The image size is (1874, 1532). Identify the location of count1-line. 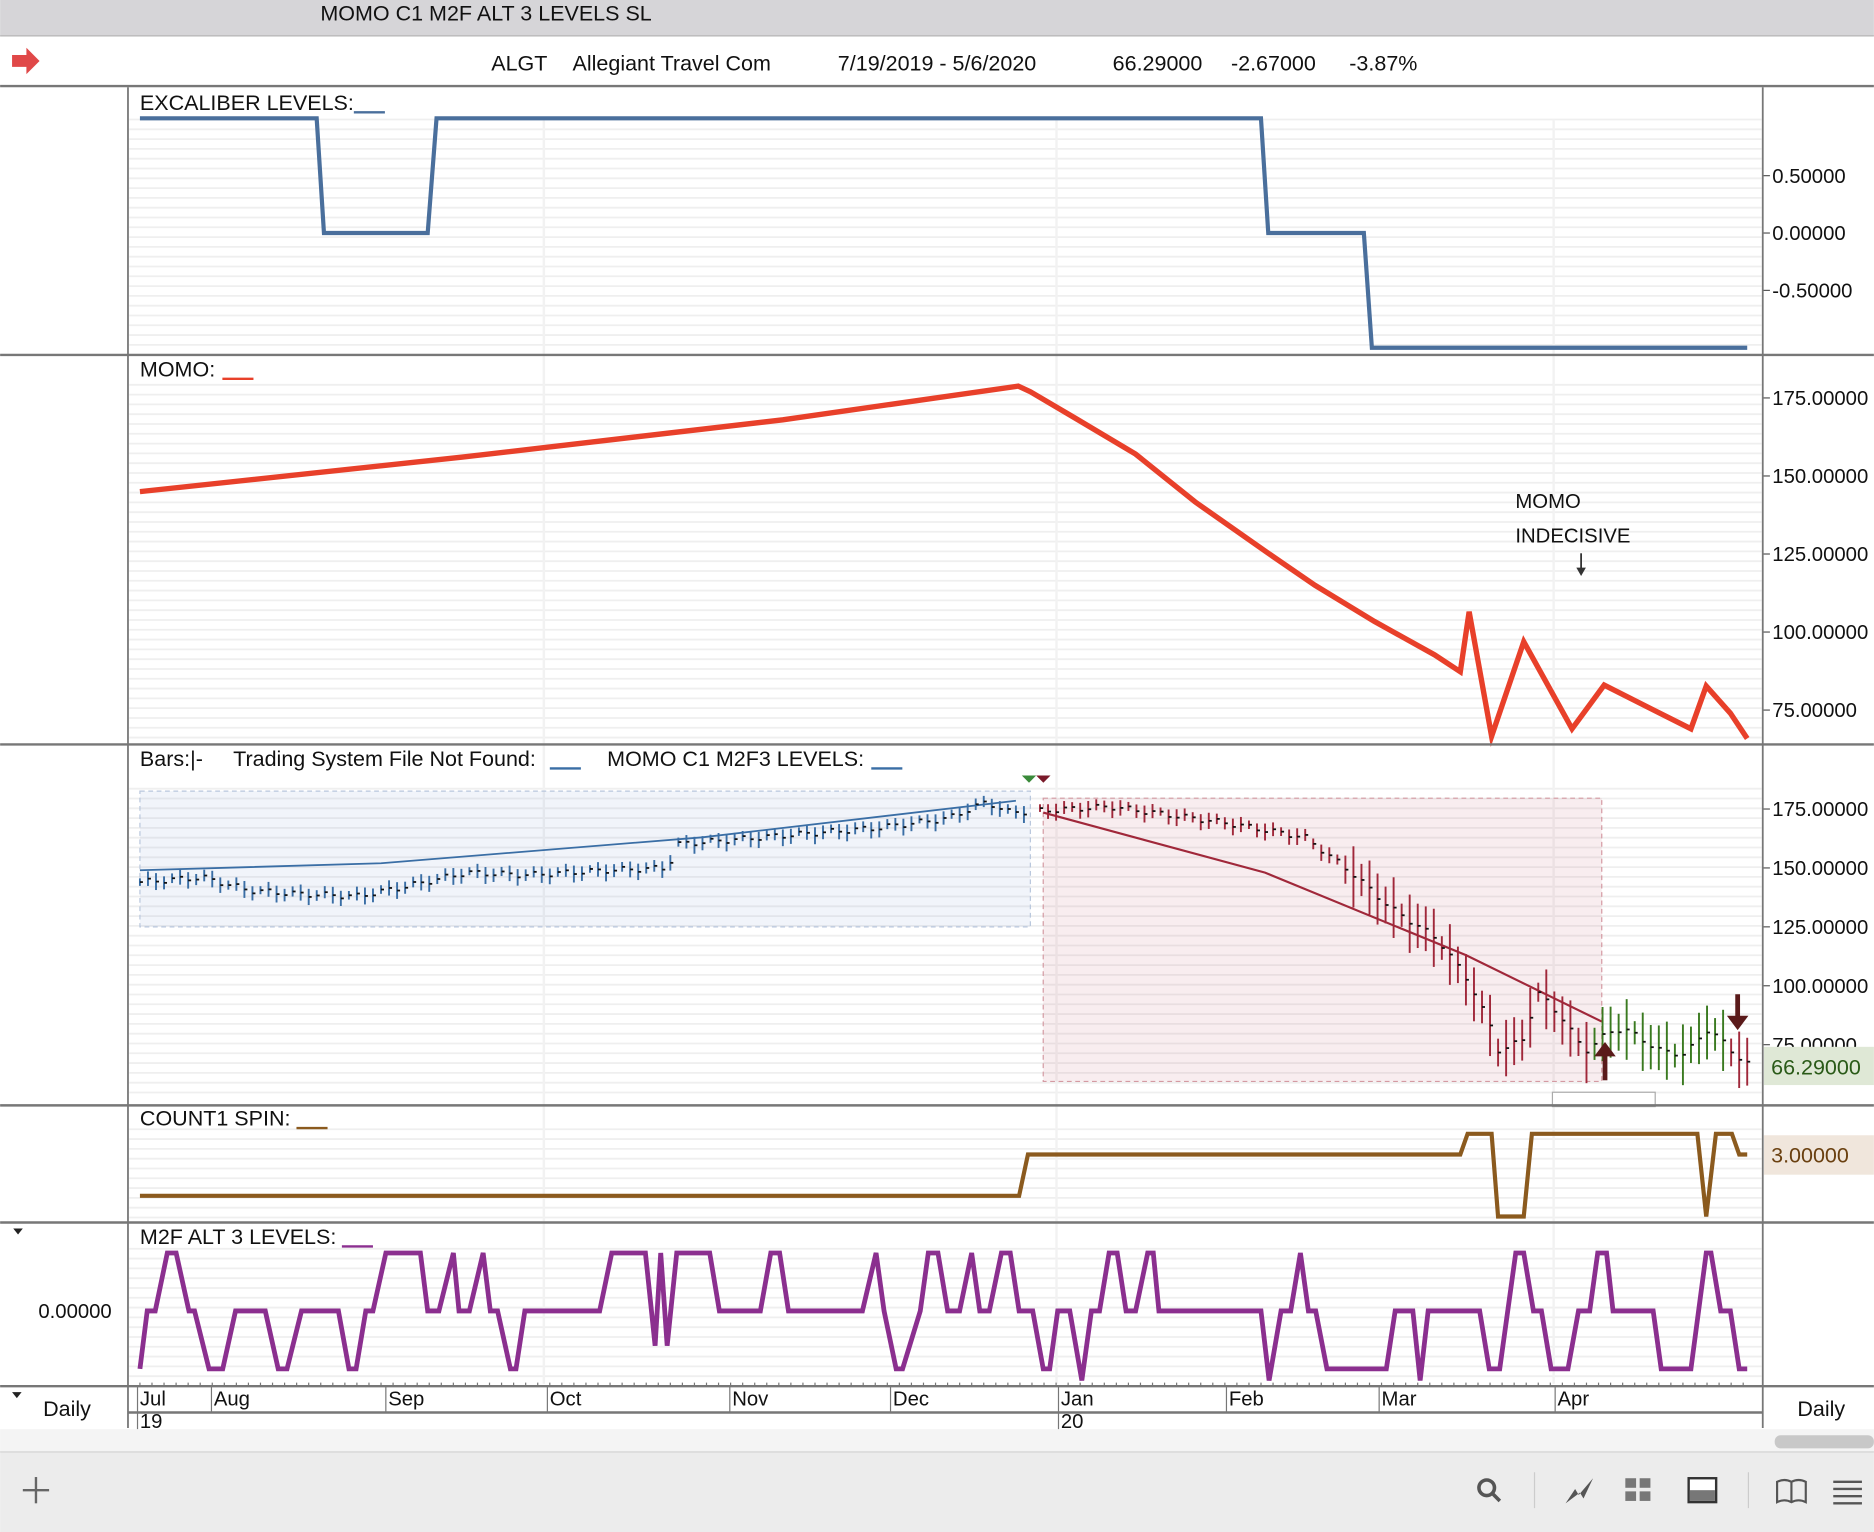
(943, 1175).